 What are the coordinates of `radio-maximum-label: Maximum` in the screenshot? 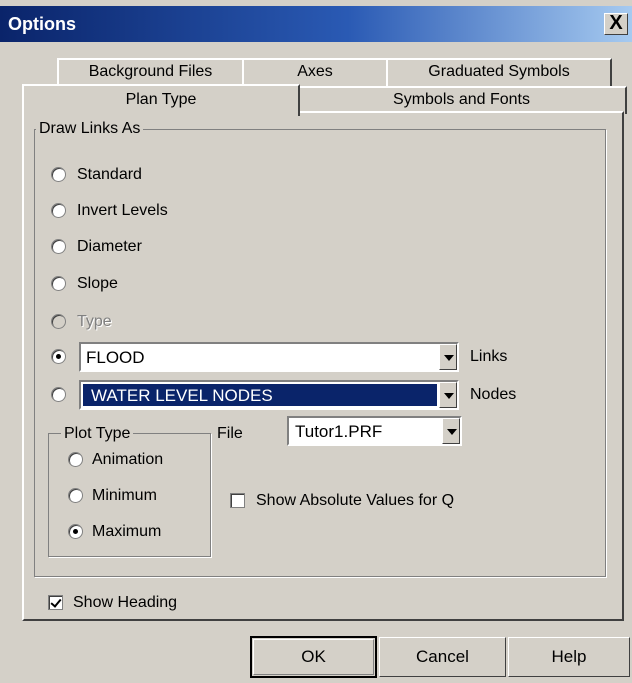 It's located at (127, 531).